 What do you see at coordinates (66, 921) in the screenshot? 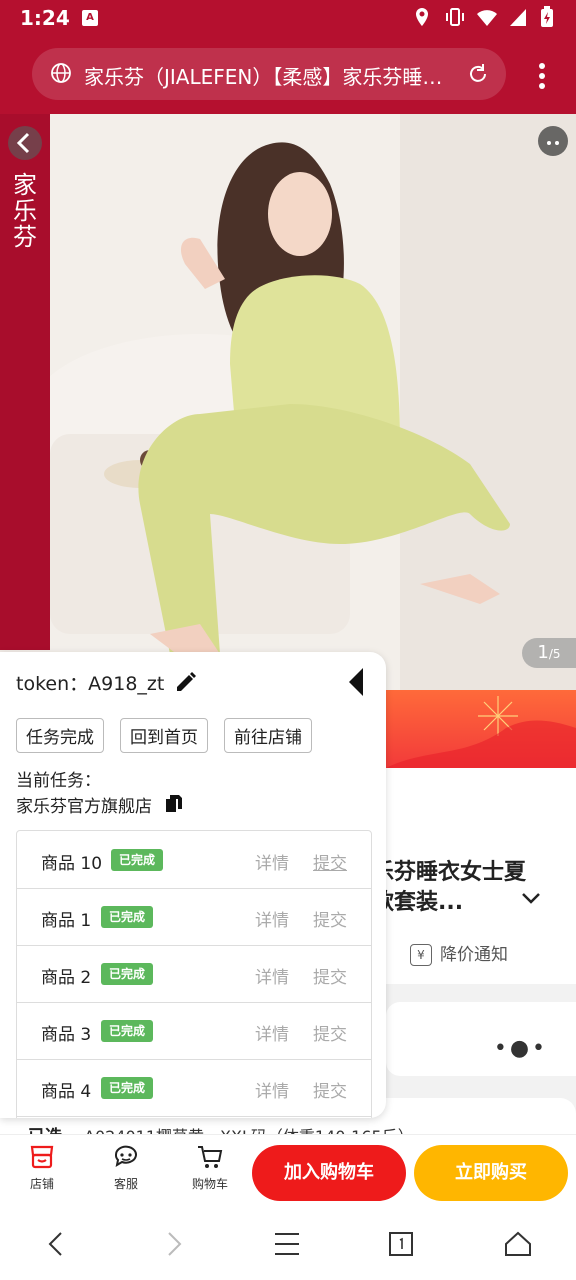
I see `item-name: 商品 1` at bounding box center [66, 921].